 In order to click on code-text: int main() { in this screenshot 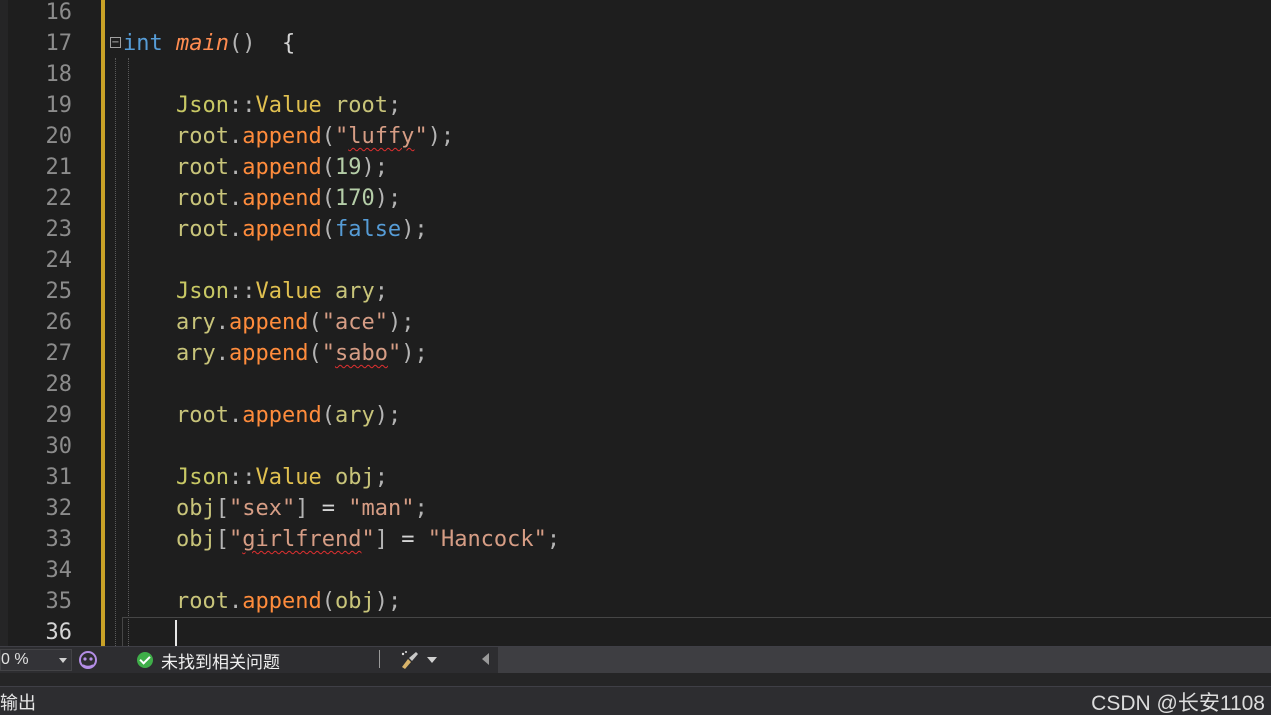, I will do `click(209, 43)`.